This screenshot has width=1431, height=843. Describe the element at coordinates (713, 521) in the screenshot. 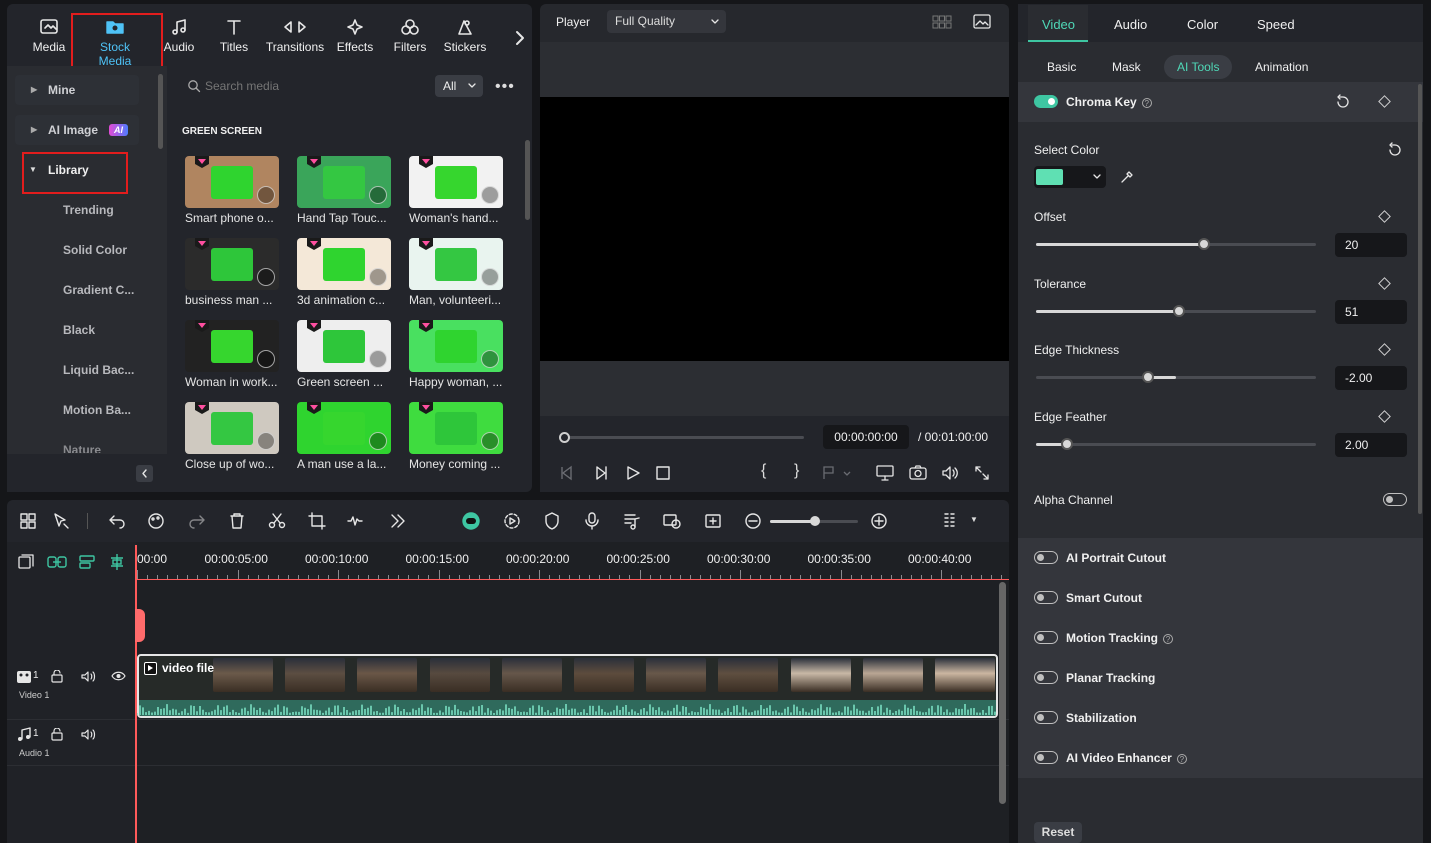

I see `screenshot-icon` at that location.